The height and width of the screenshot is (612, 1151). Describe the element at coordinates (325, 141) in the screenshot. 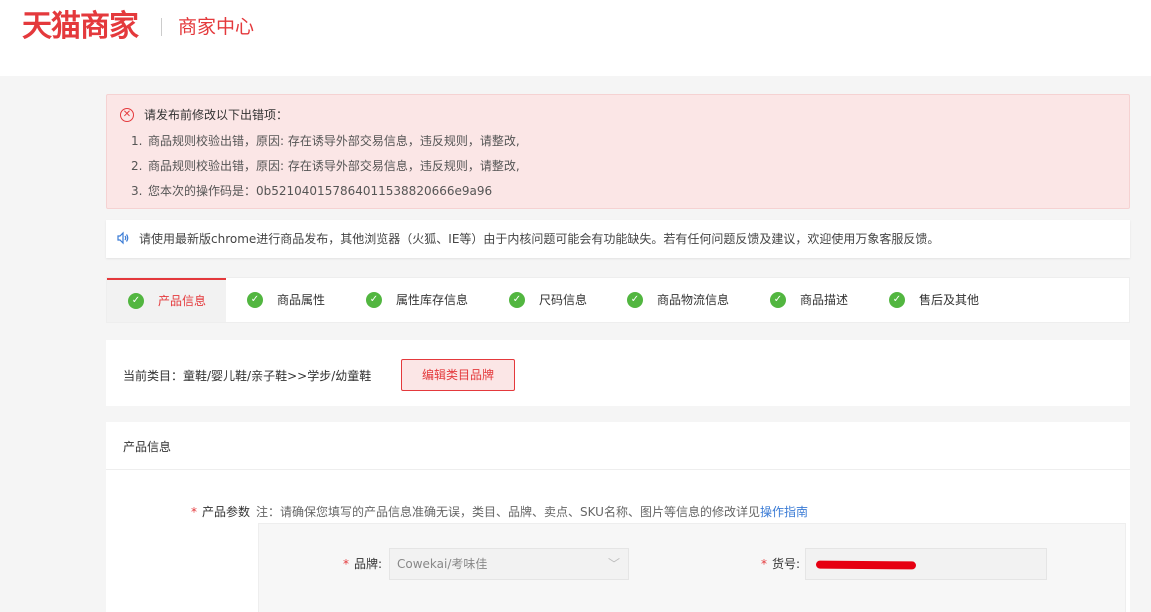

I see `error-item: 1. 商品规则校验出错，原因: 存在诱导外部交易信息，违反规则，请整改,` at that location.